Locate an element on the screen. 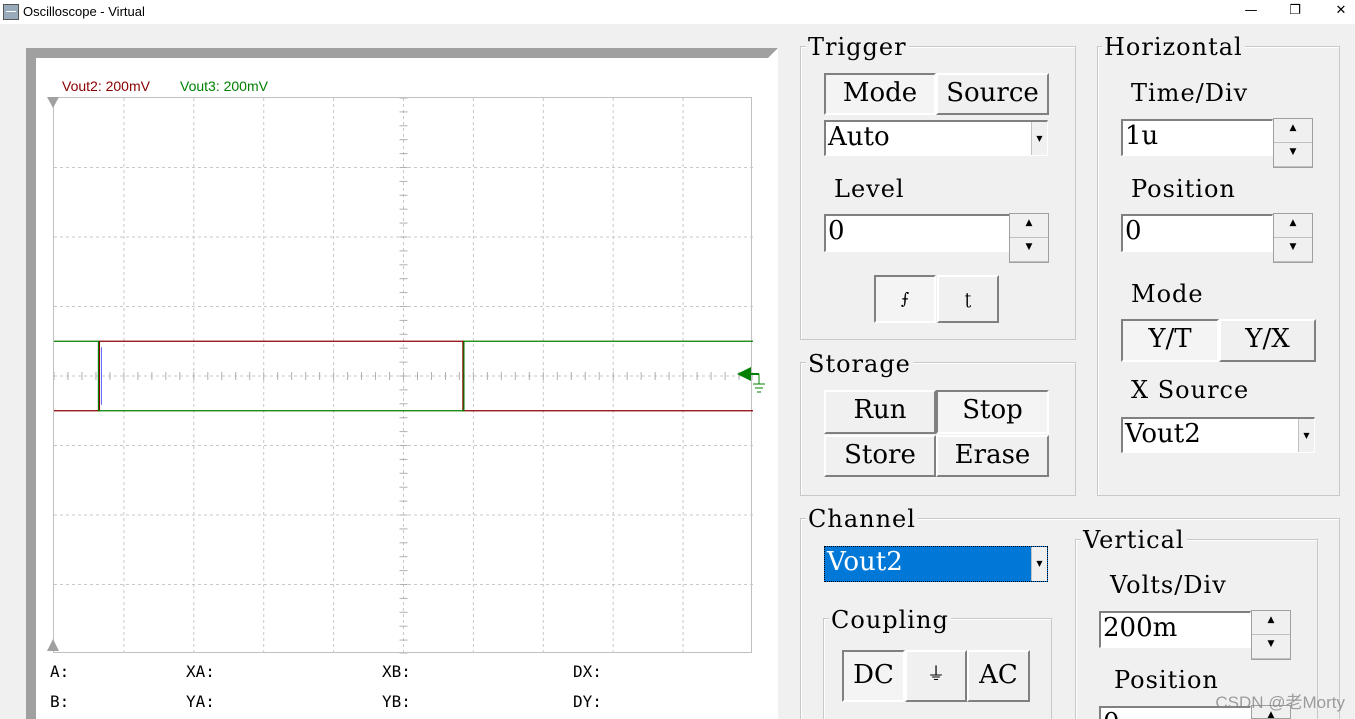 The image size is (1355, 719). minimize-button: — is located at coordinates (1251, 12).